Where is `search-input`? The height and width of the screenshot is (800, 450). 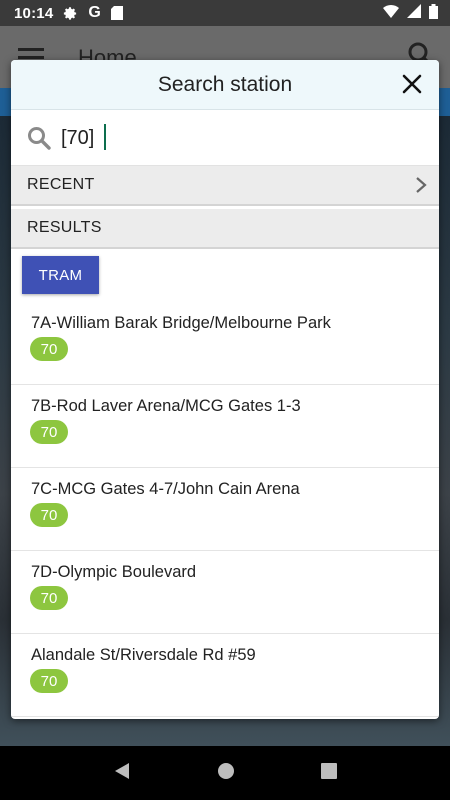 search-input is located at coordinates (241, 138).